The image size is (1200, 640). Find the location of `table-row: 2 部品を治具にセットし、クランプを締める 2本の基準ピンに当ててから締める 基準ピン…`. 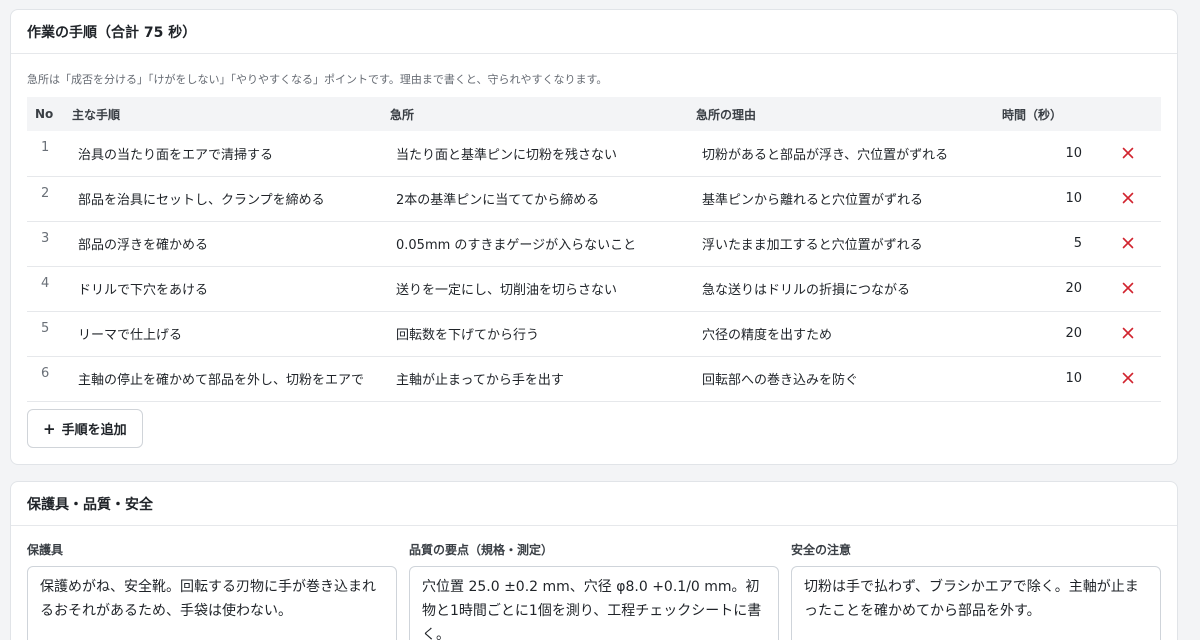

table-row: 2 部品を治具にセットし、クランプを締める 2本の基準ピンに当ててから締める 基準ピン… is located at coordinates (594, 199).